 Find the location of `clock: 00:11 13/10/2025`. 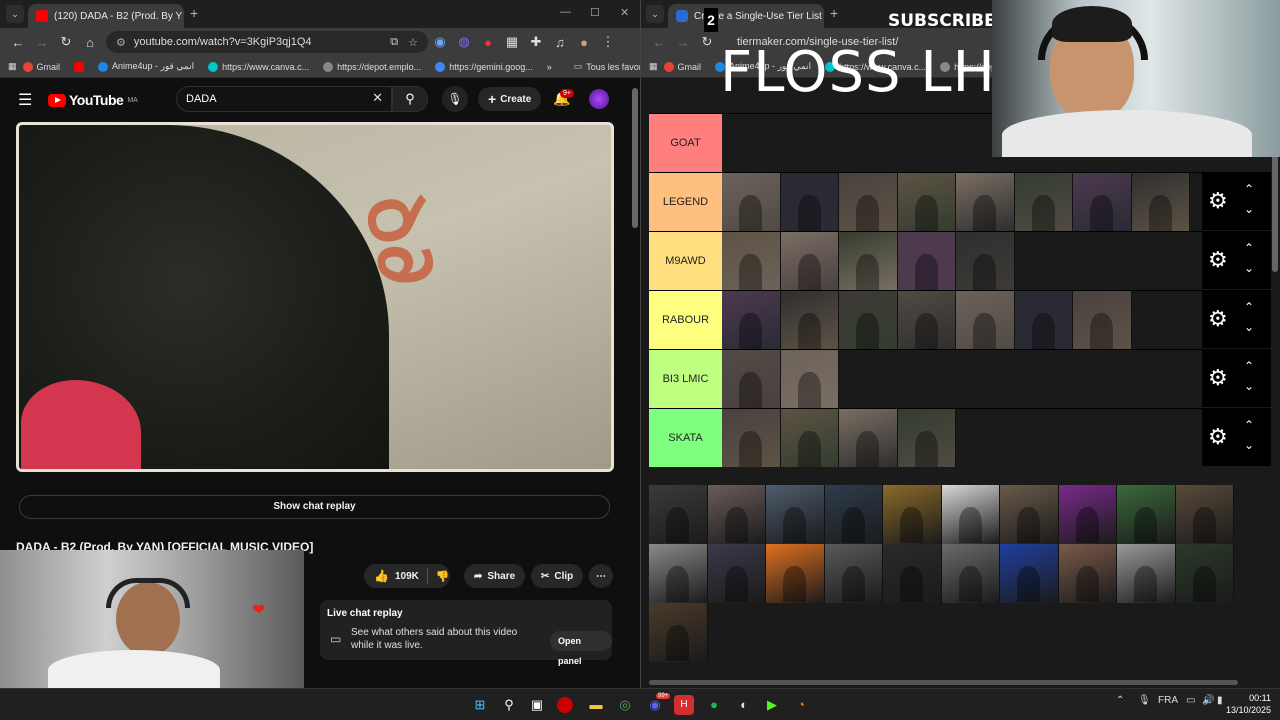

clock: 00:11 13/10/2025 is located at coordinates (1248, 704).